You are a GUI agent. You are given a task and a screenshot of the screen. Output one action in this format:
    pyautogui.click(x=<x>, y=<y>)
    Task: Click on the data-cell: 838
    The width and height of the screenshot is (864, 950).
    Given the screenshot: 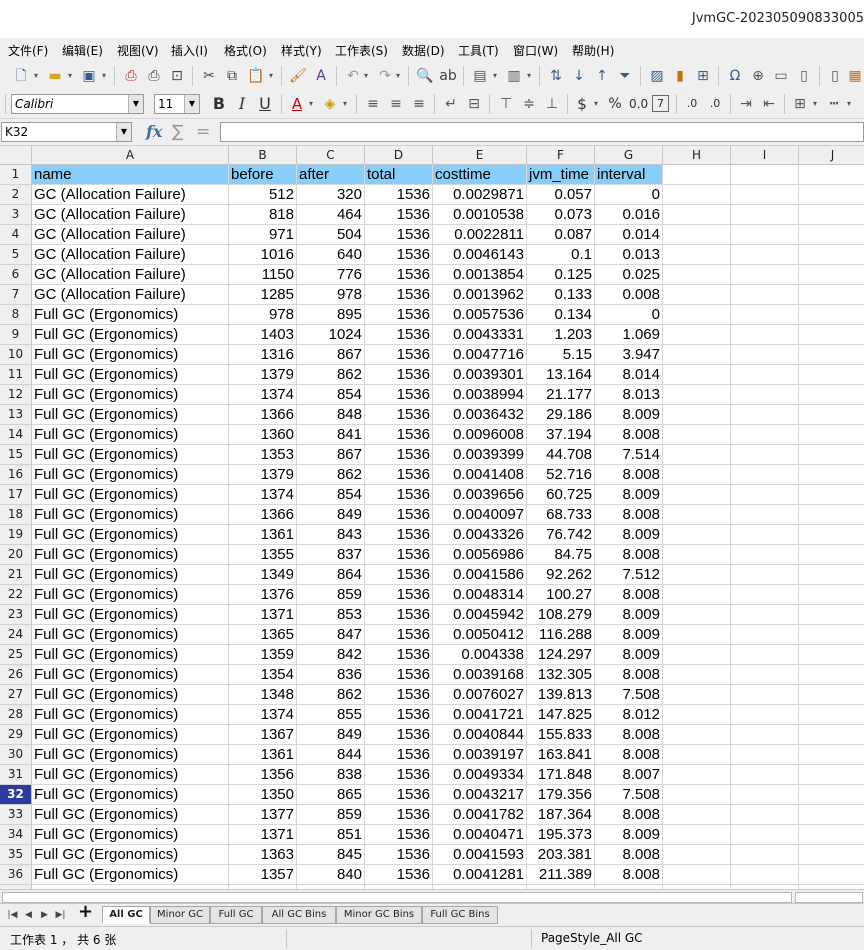 What is the action you would take?
    pyautogui.click(x=331, y=775)
    